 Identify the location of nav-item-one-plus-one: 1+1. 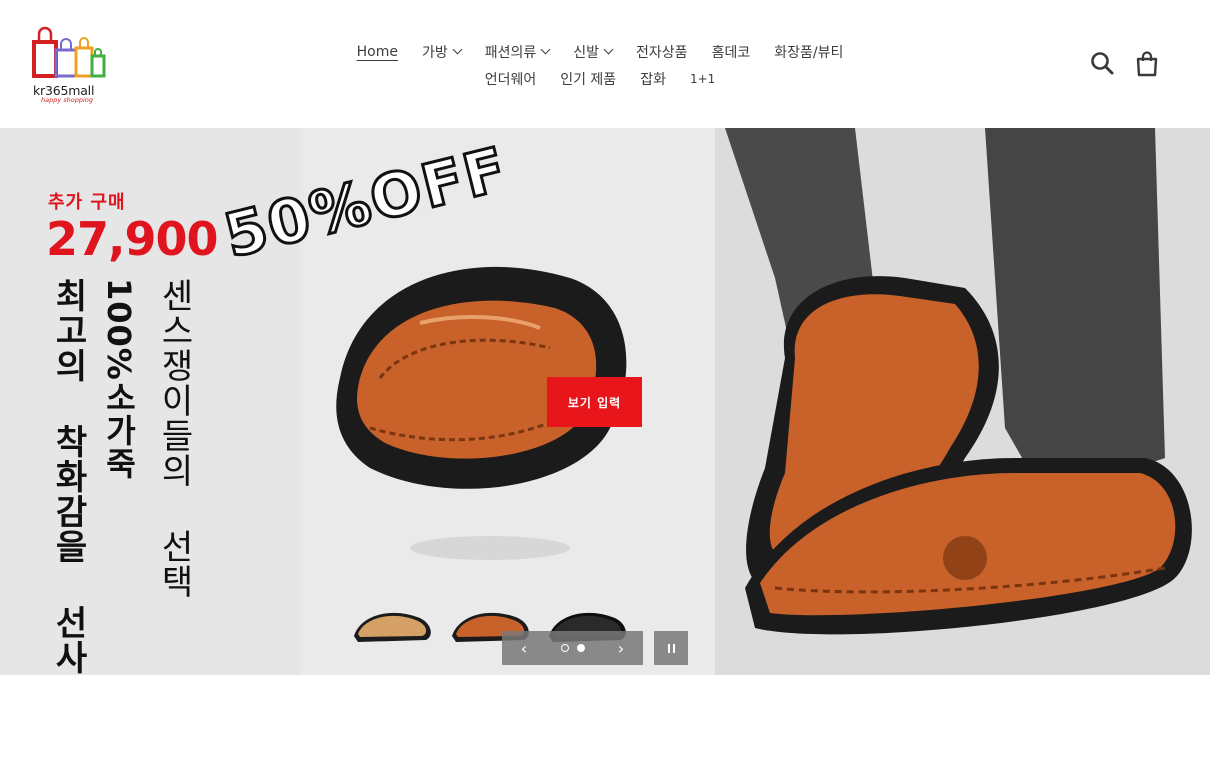
(702, 79).